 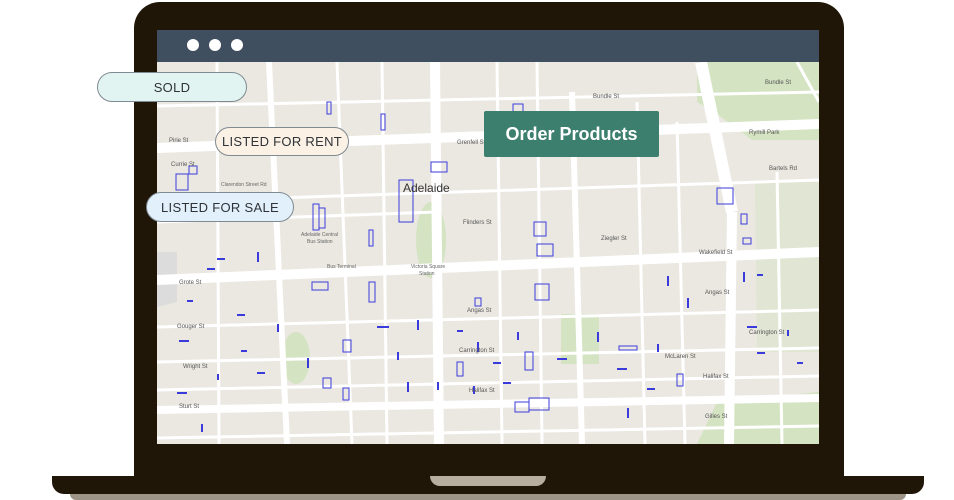 What do you see at coordinates (319, 235) in the screenshot?
I see `svg-text: Adelaide Central` at bounding box center [319, 235].